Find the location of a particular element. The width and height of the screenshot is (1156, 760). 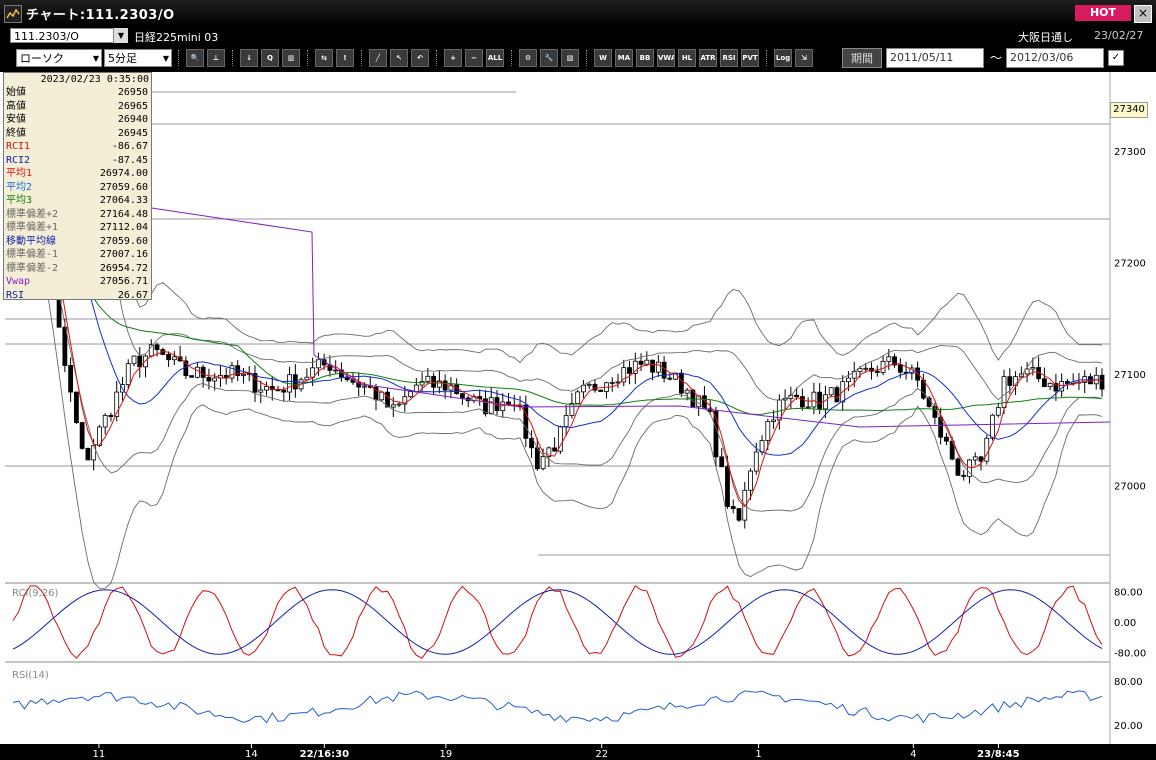

price-tick-label: 27300 is located at coordinates (1130, 152).